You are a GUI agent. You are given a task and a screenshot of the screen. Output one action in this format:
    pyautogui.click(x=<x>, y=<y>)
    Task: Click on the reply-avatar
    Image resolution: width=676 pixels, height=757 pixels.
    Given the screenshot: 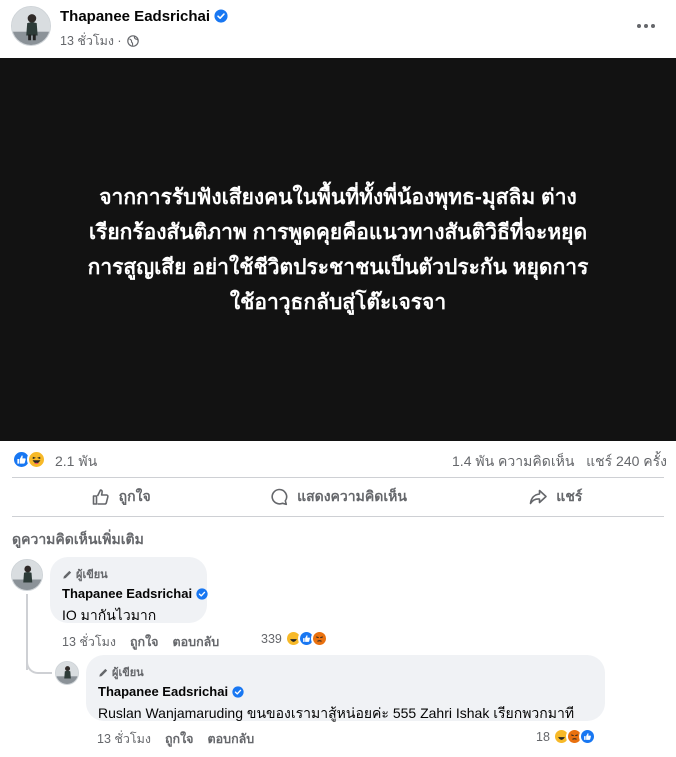 What is the action you would take?
    pyautogui.click(x=67, y=673)
    